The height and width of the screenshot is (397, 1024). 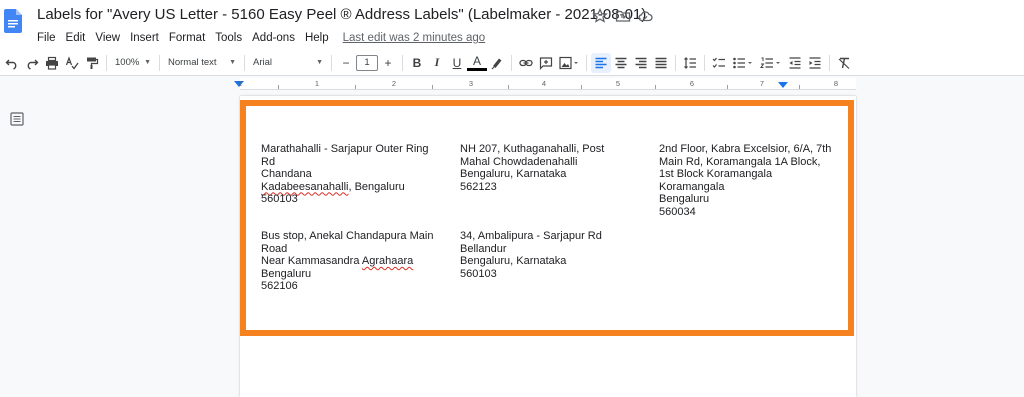 What do you see at coordinates (477, 62) in the screenshot?
I see `text-color-button: A` at bounding box center [477, 62].